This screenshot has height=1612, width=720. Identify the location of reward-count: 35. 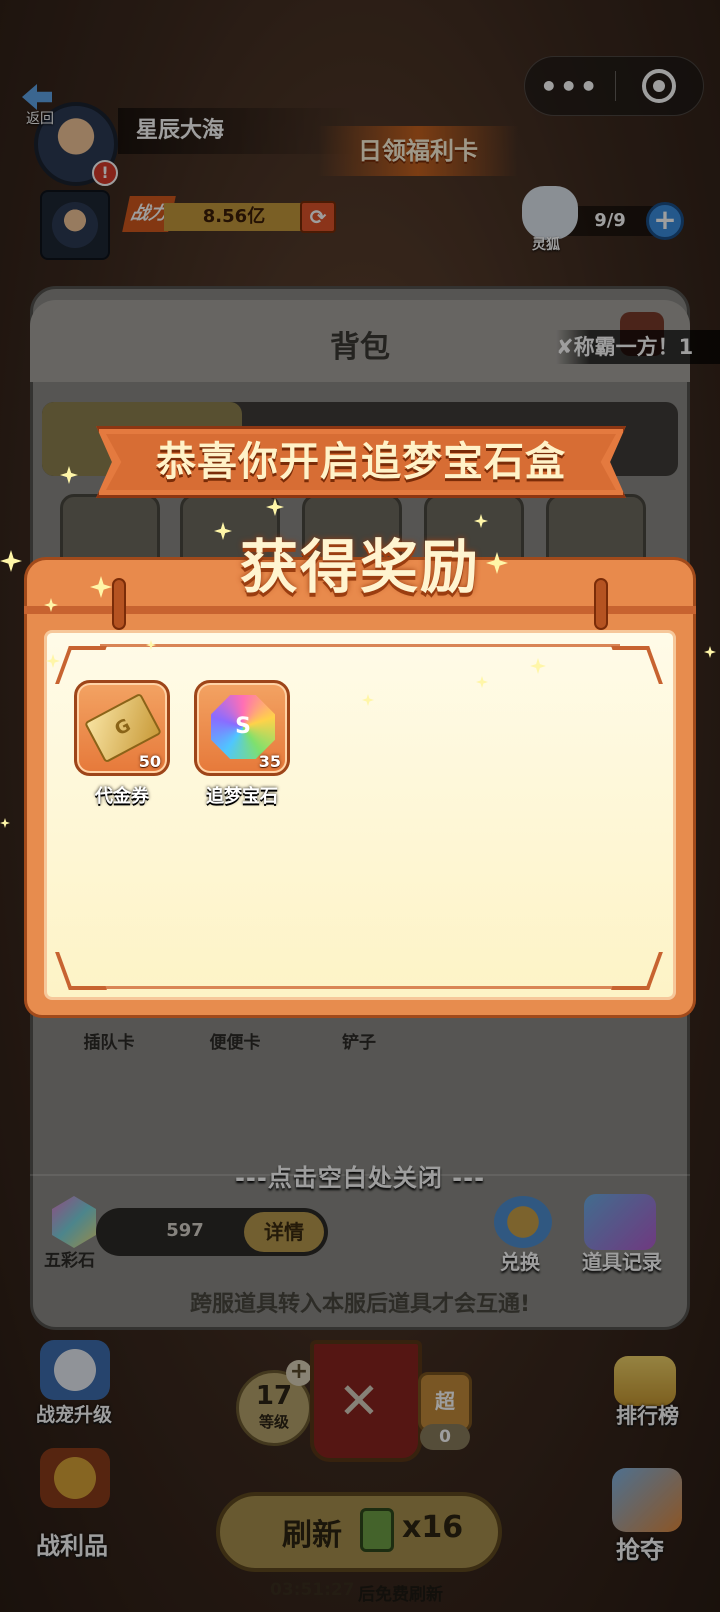
(269, 761).